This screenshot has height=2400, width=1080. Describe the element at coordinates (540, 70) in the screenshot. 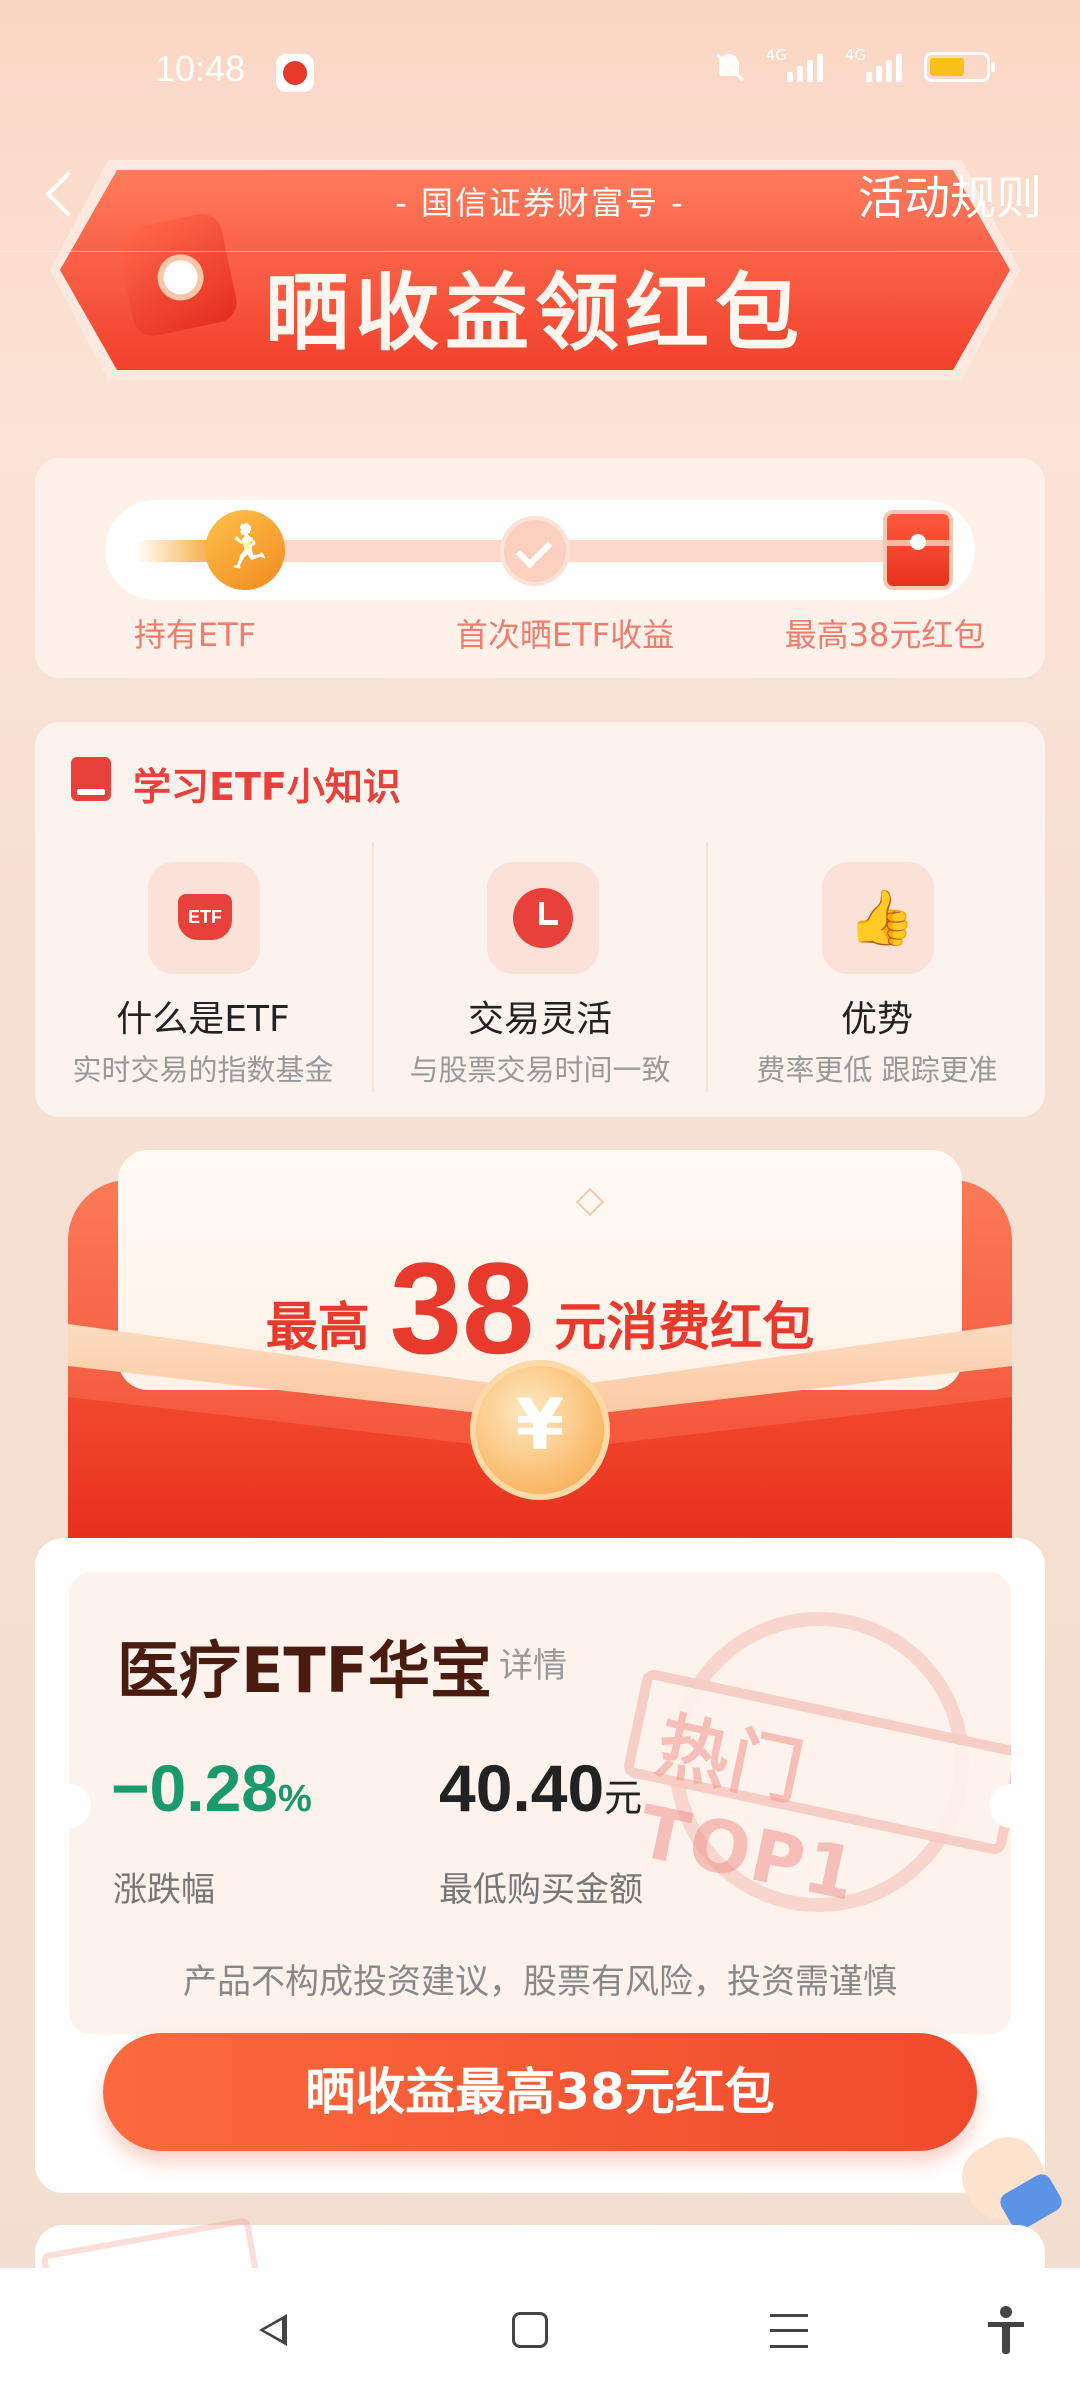

I see `status-bar: 10:48 4G 4G` at that location.